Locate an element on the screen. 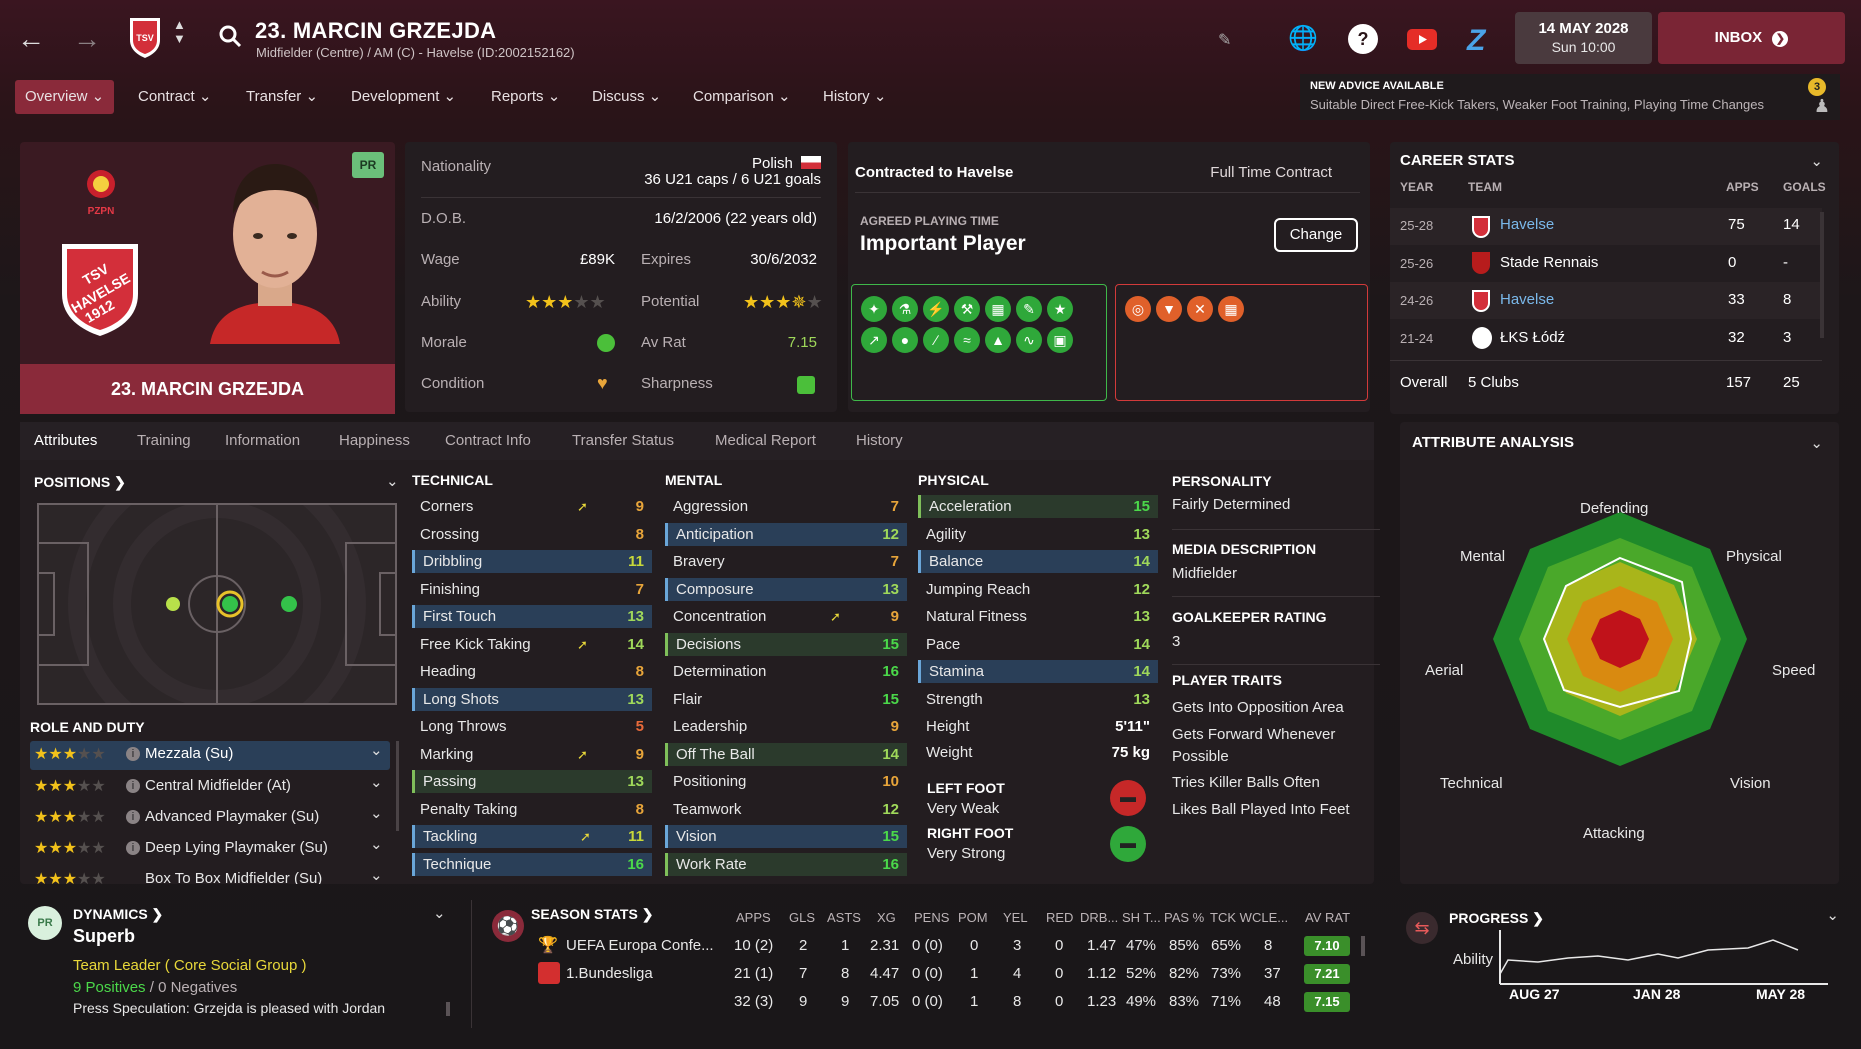  progress-title: PROGRESS ❯ is located at coordinates (1496, 918).